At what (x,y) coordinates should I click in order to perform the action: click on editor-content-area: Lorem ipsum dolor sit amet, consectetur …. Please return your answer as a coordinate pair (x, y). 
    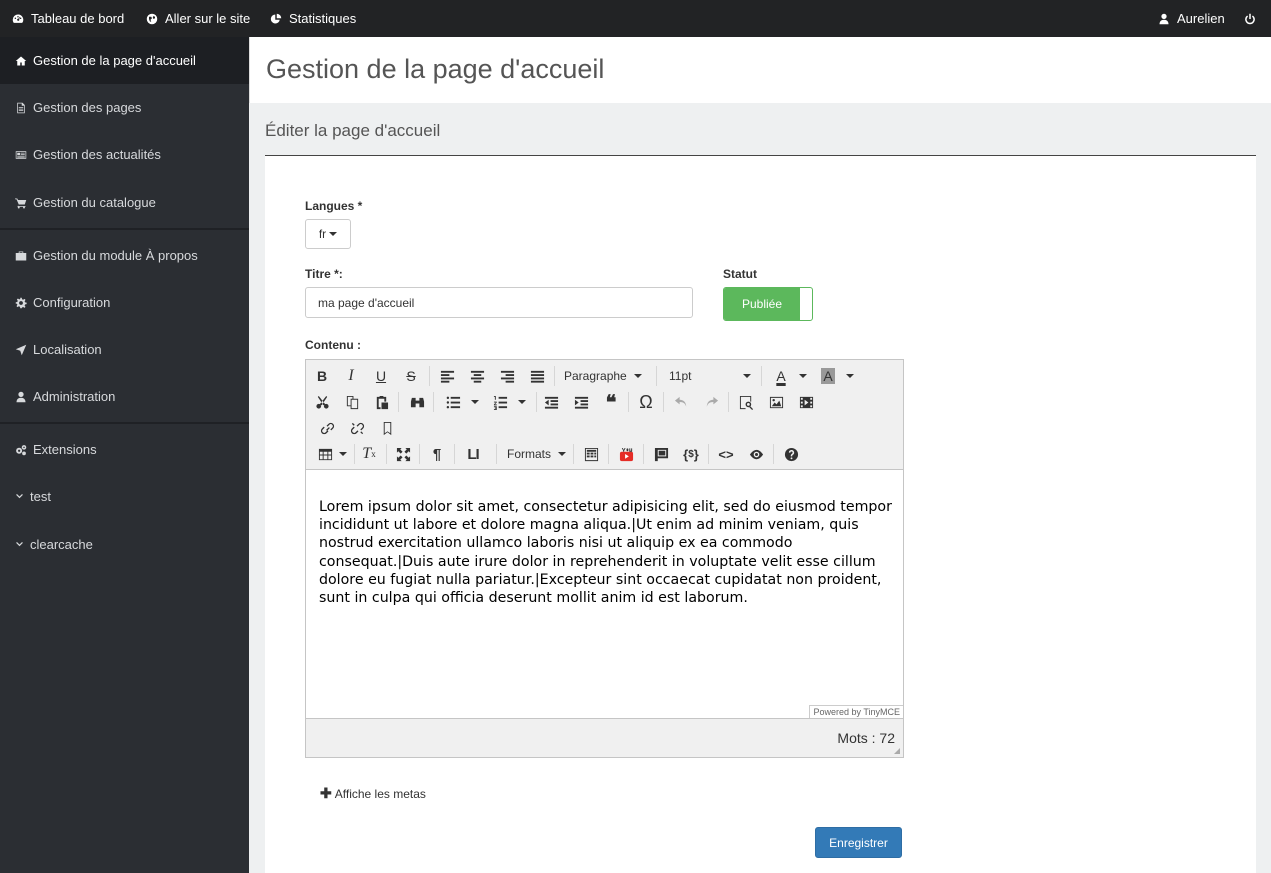
    Looking at the image, I should click on (604, 594).